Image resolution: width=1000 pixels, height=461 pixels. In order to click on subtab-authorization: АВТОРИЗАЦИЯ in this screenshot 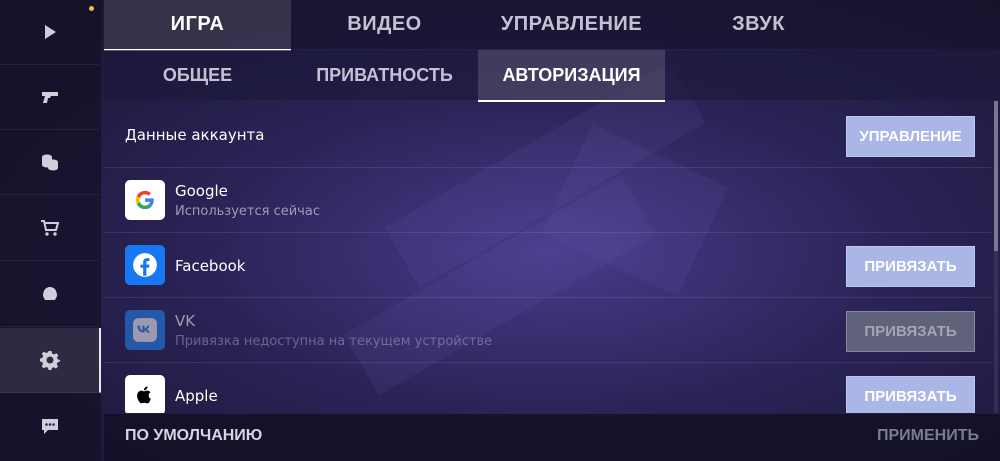, I will do `click(571, 76)`.